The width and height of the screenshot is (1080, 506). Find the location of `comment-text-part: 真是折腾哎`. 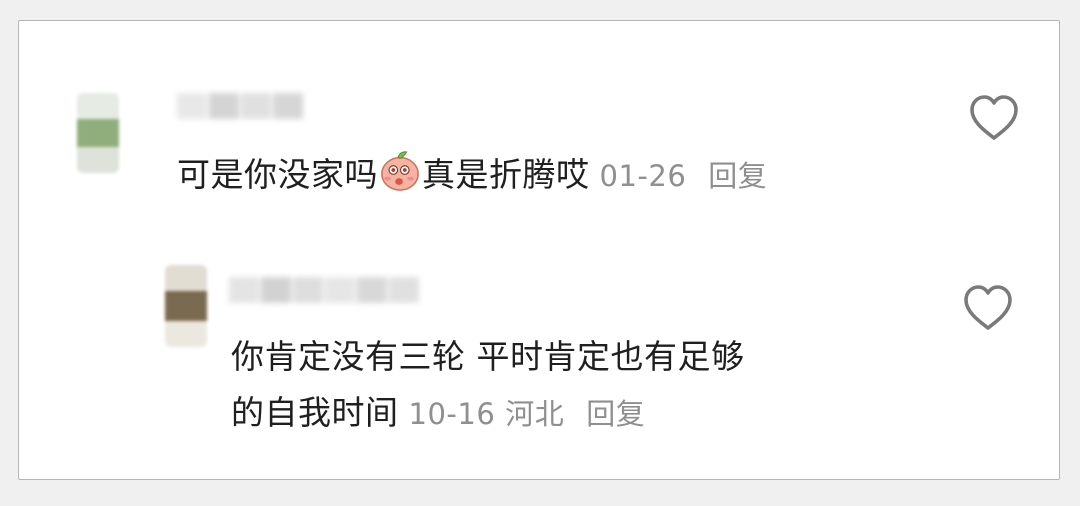

comment-text-part: 真是折腾哎 is located at coordinates (506, 174).